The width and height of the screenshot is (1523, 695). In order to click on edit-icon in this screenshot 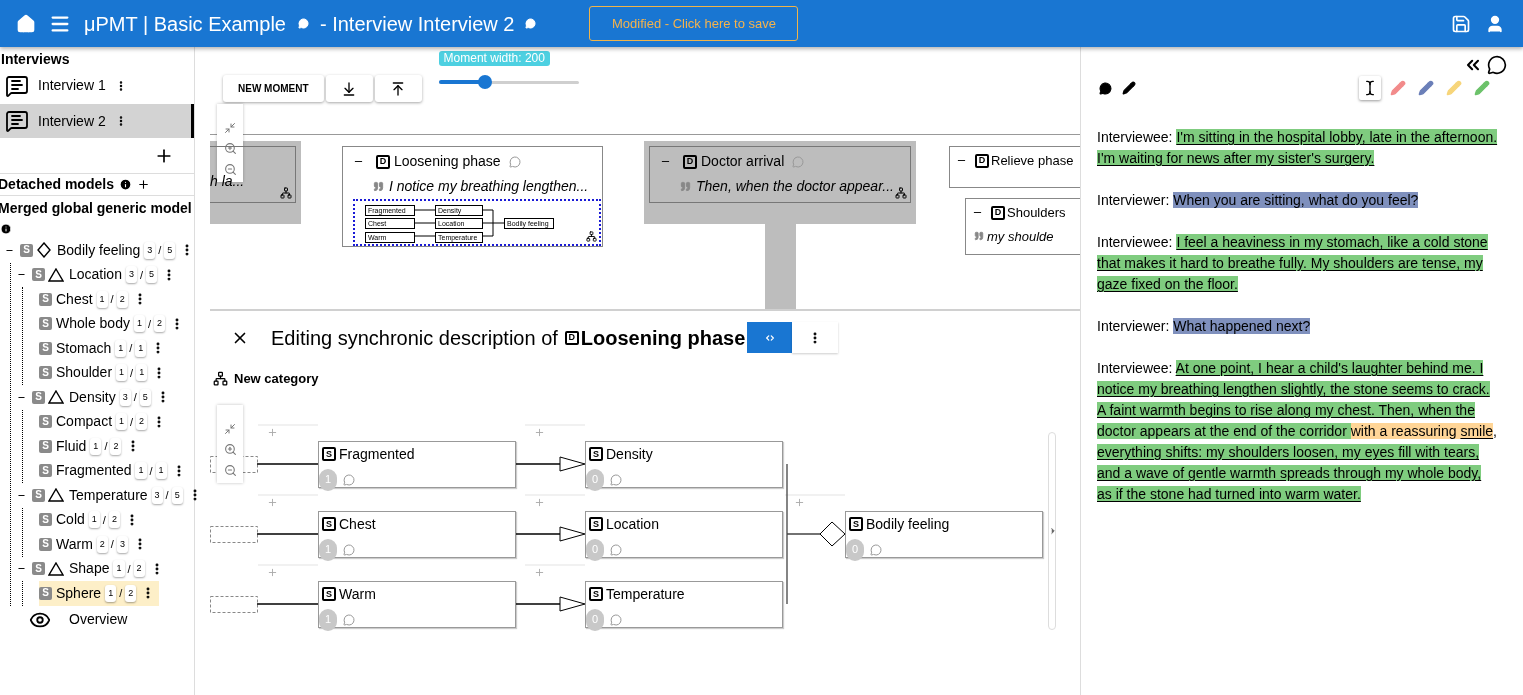, I will do `click(1129, 88)`.